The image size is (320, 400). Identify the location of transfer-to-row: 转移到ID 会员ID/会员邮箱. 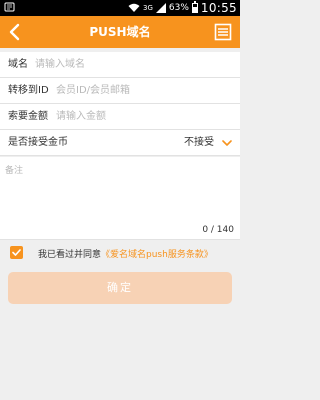
(120, 91).